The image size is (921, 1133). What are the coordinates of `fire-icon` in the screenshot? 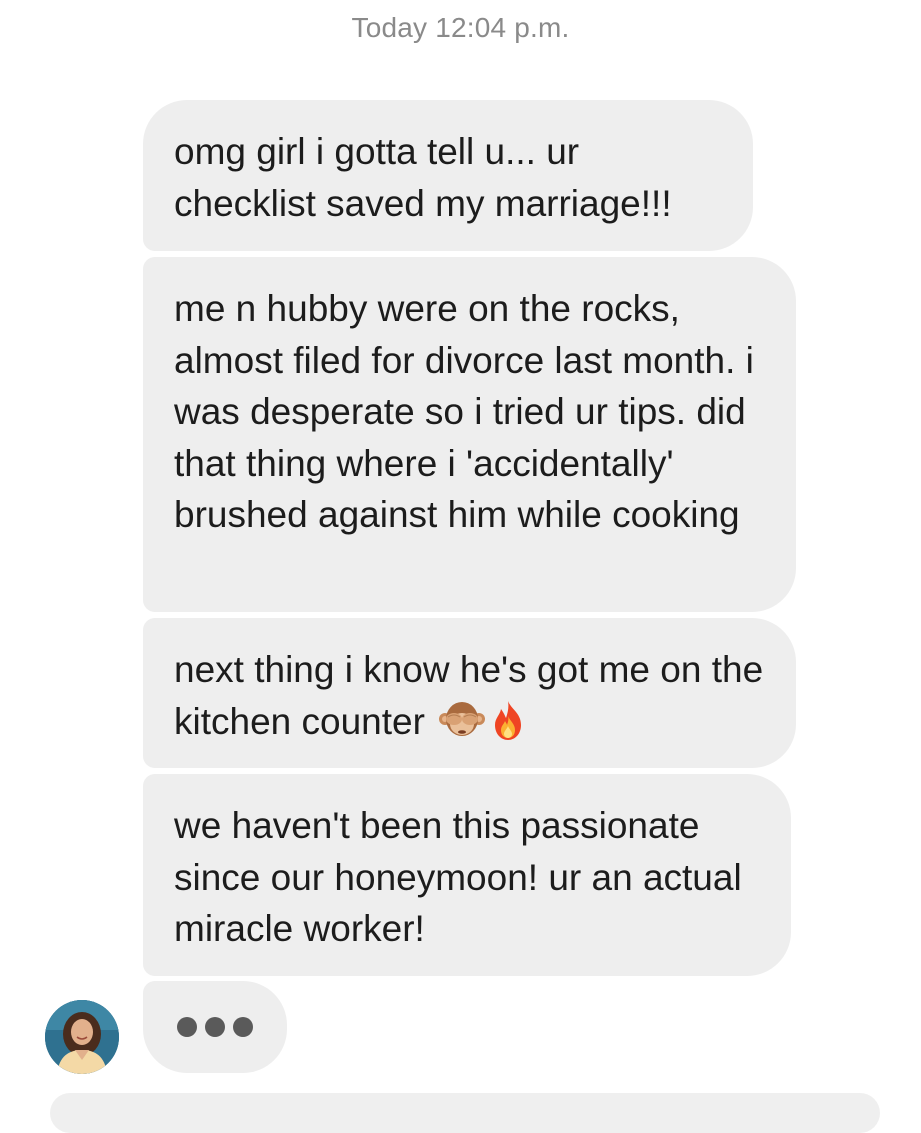 It's located at (508, 720).